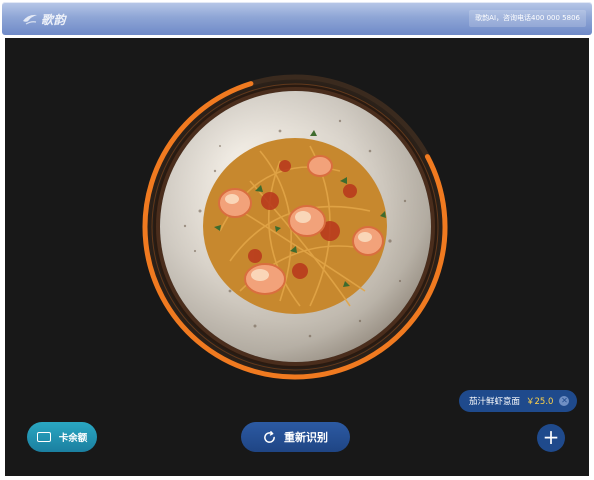 This screenshot has width=594, height=480. Describe the element at coordinates (495, 402) in the screenshot. I see `dish-name: 茄汁鲜虾意面` at that location.